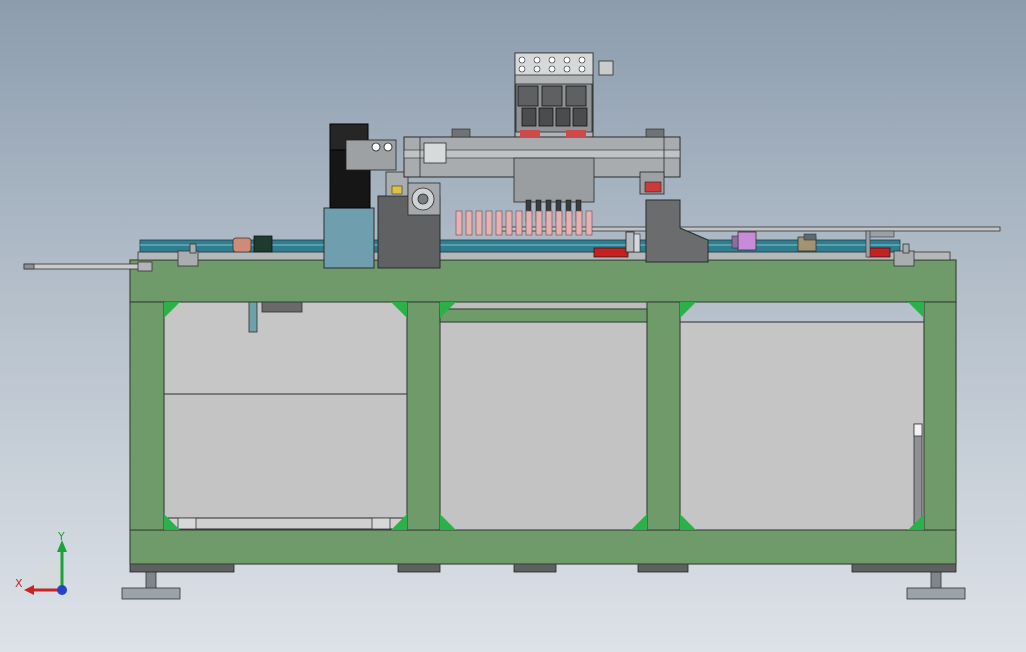 Image resolution: width=1026 pixels, height=652 pixels. What do you see at coordinates (19, 583) in the screenshot?
I see `axis-x-label: X` at bounding box center [19, 583].